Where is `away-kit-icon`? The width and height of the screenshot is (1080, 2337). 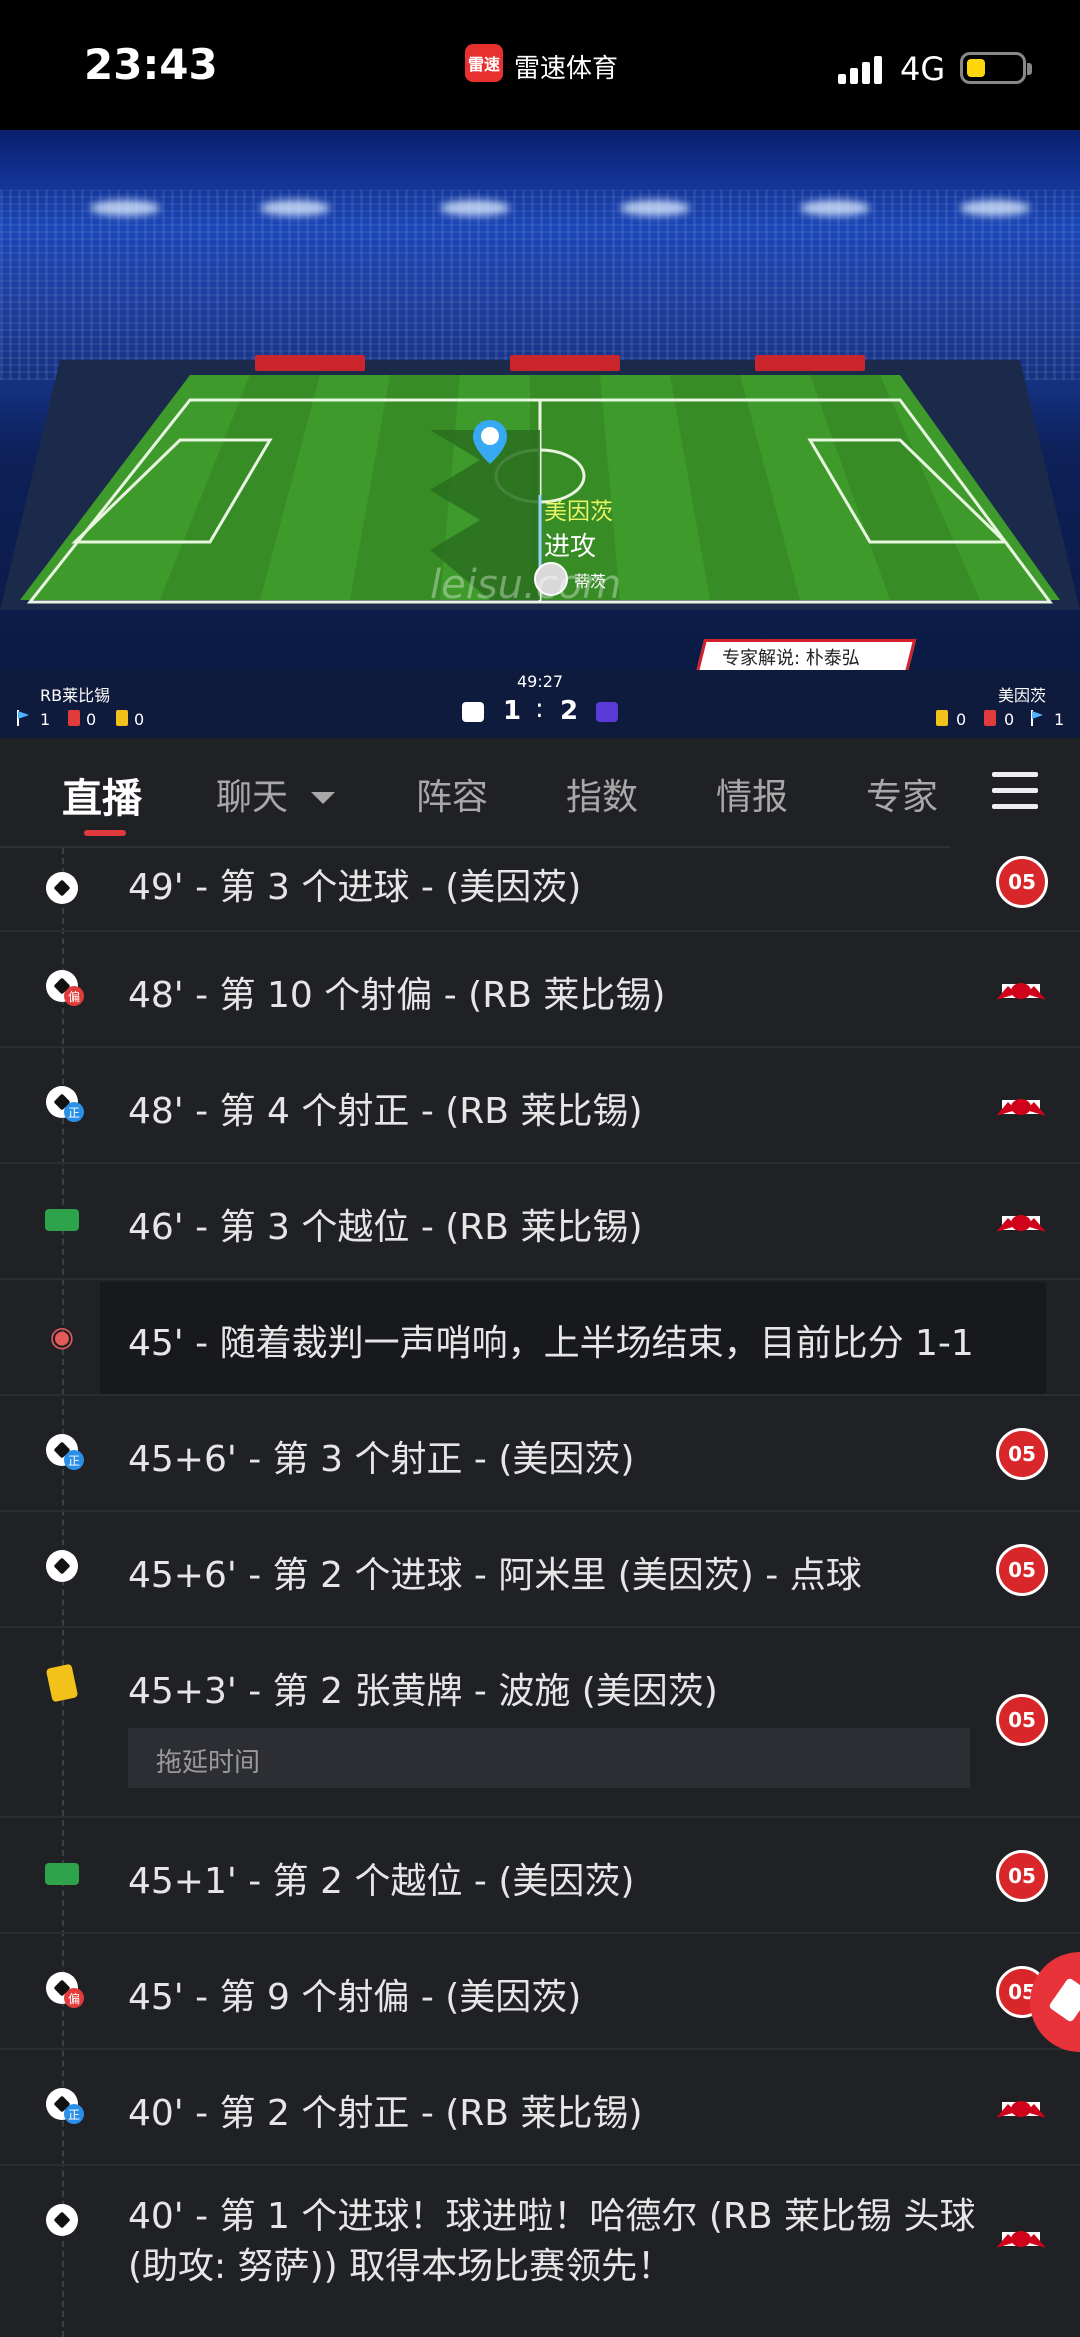
away-kit-icon is located at coordinates (607, 712).